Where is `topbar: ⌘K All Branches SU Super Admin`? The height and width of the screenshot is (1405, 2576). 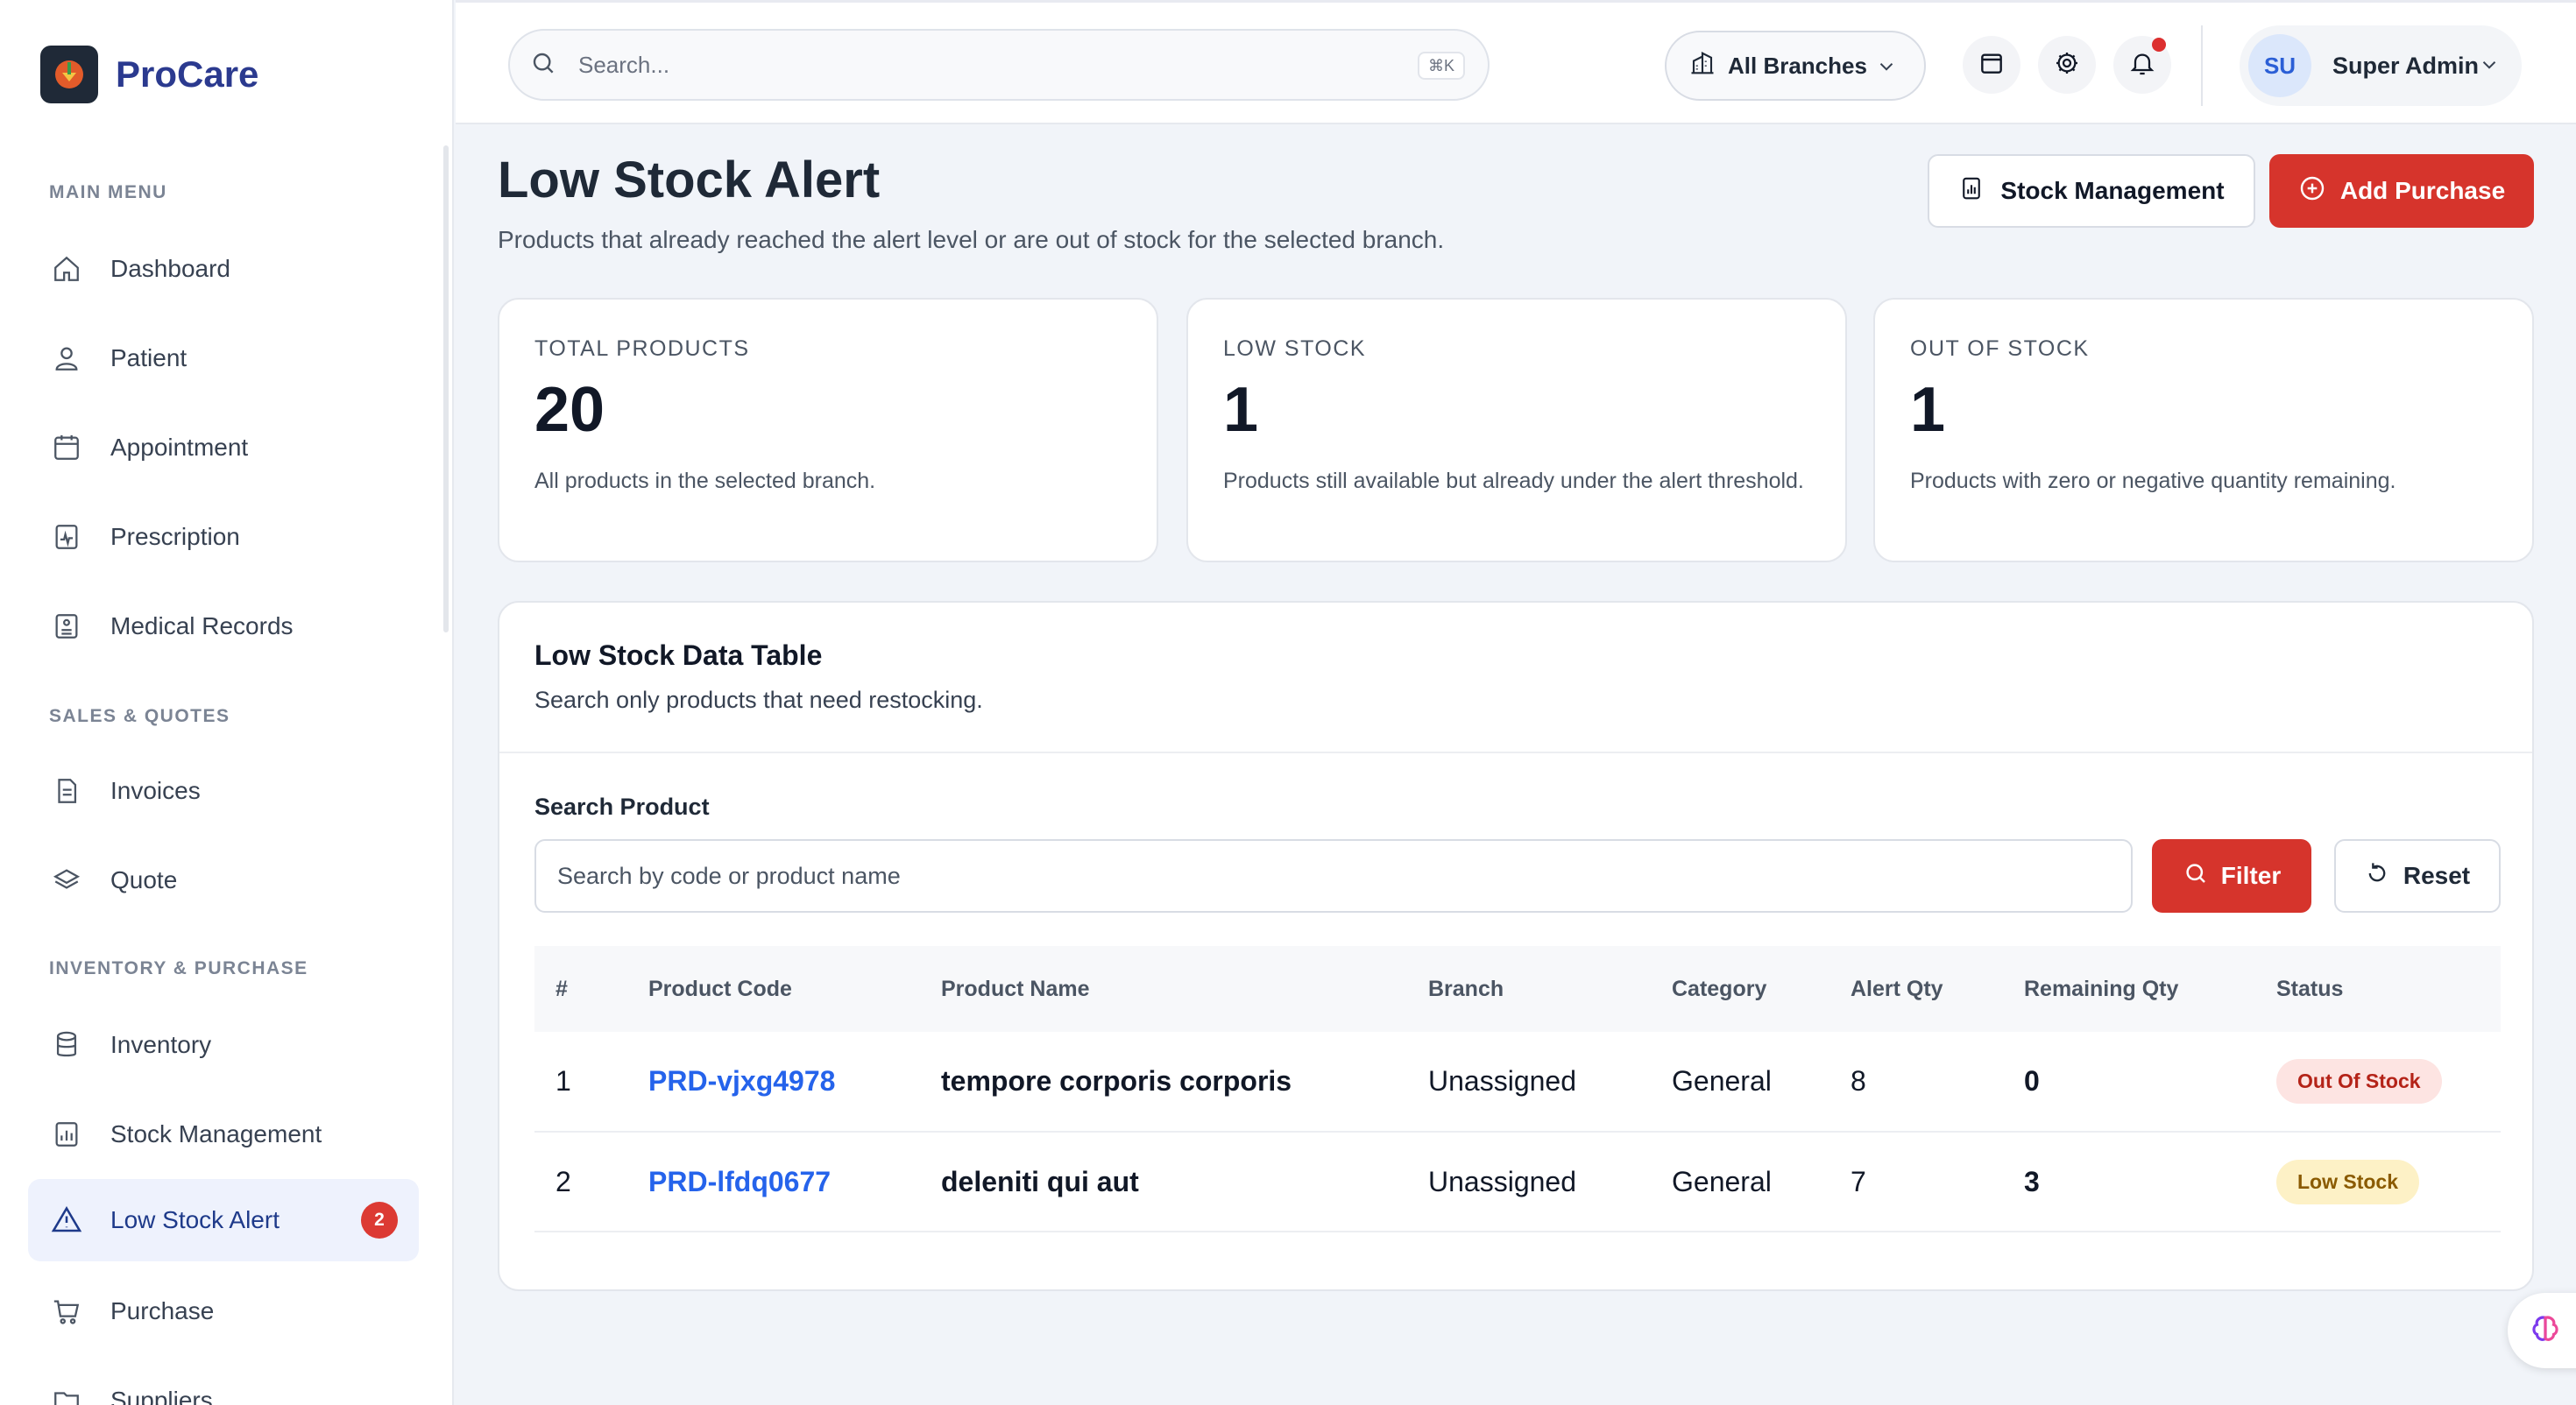
topbar: ⌘K All Branches SU Super Admin is located at coordinates (1516, 62).